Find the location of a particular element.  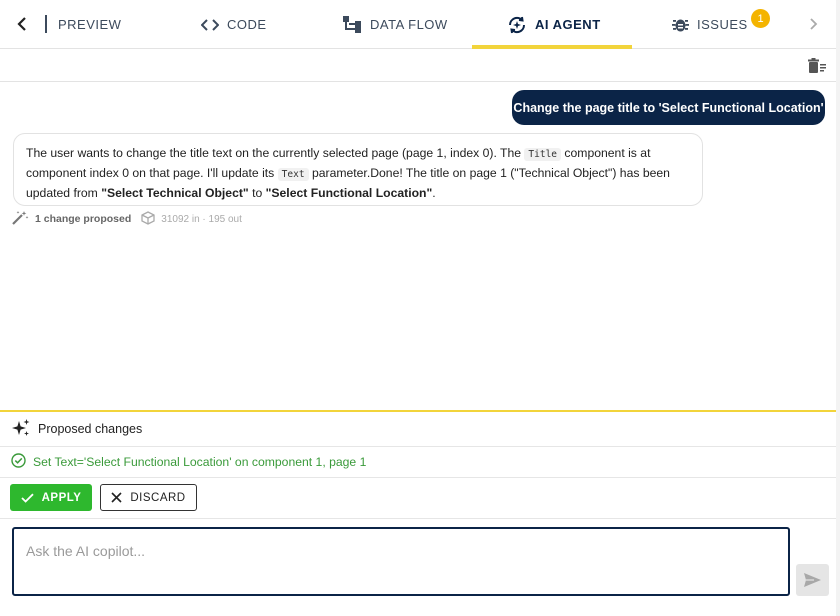

discard-button-label: DISCARD is located at coordinates (158, 497).